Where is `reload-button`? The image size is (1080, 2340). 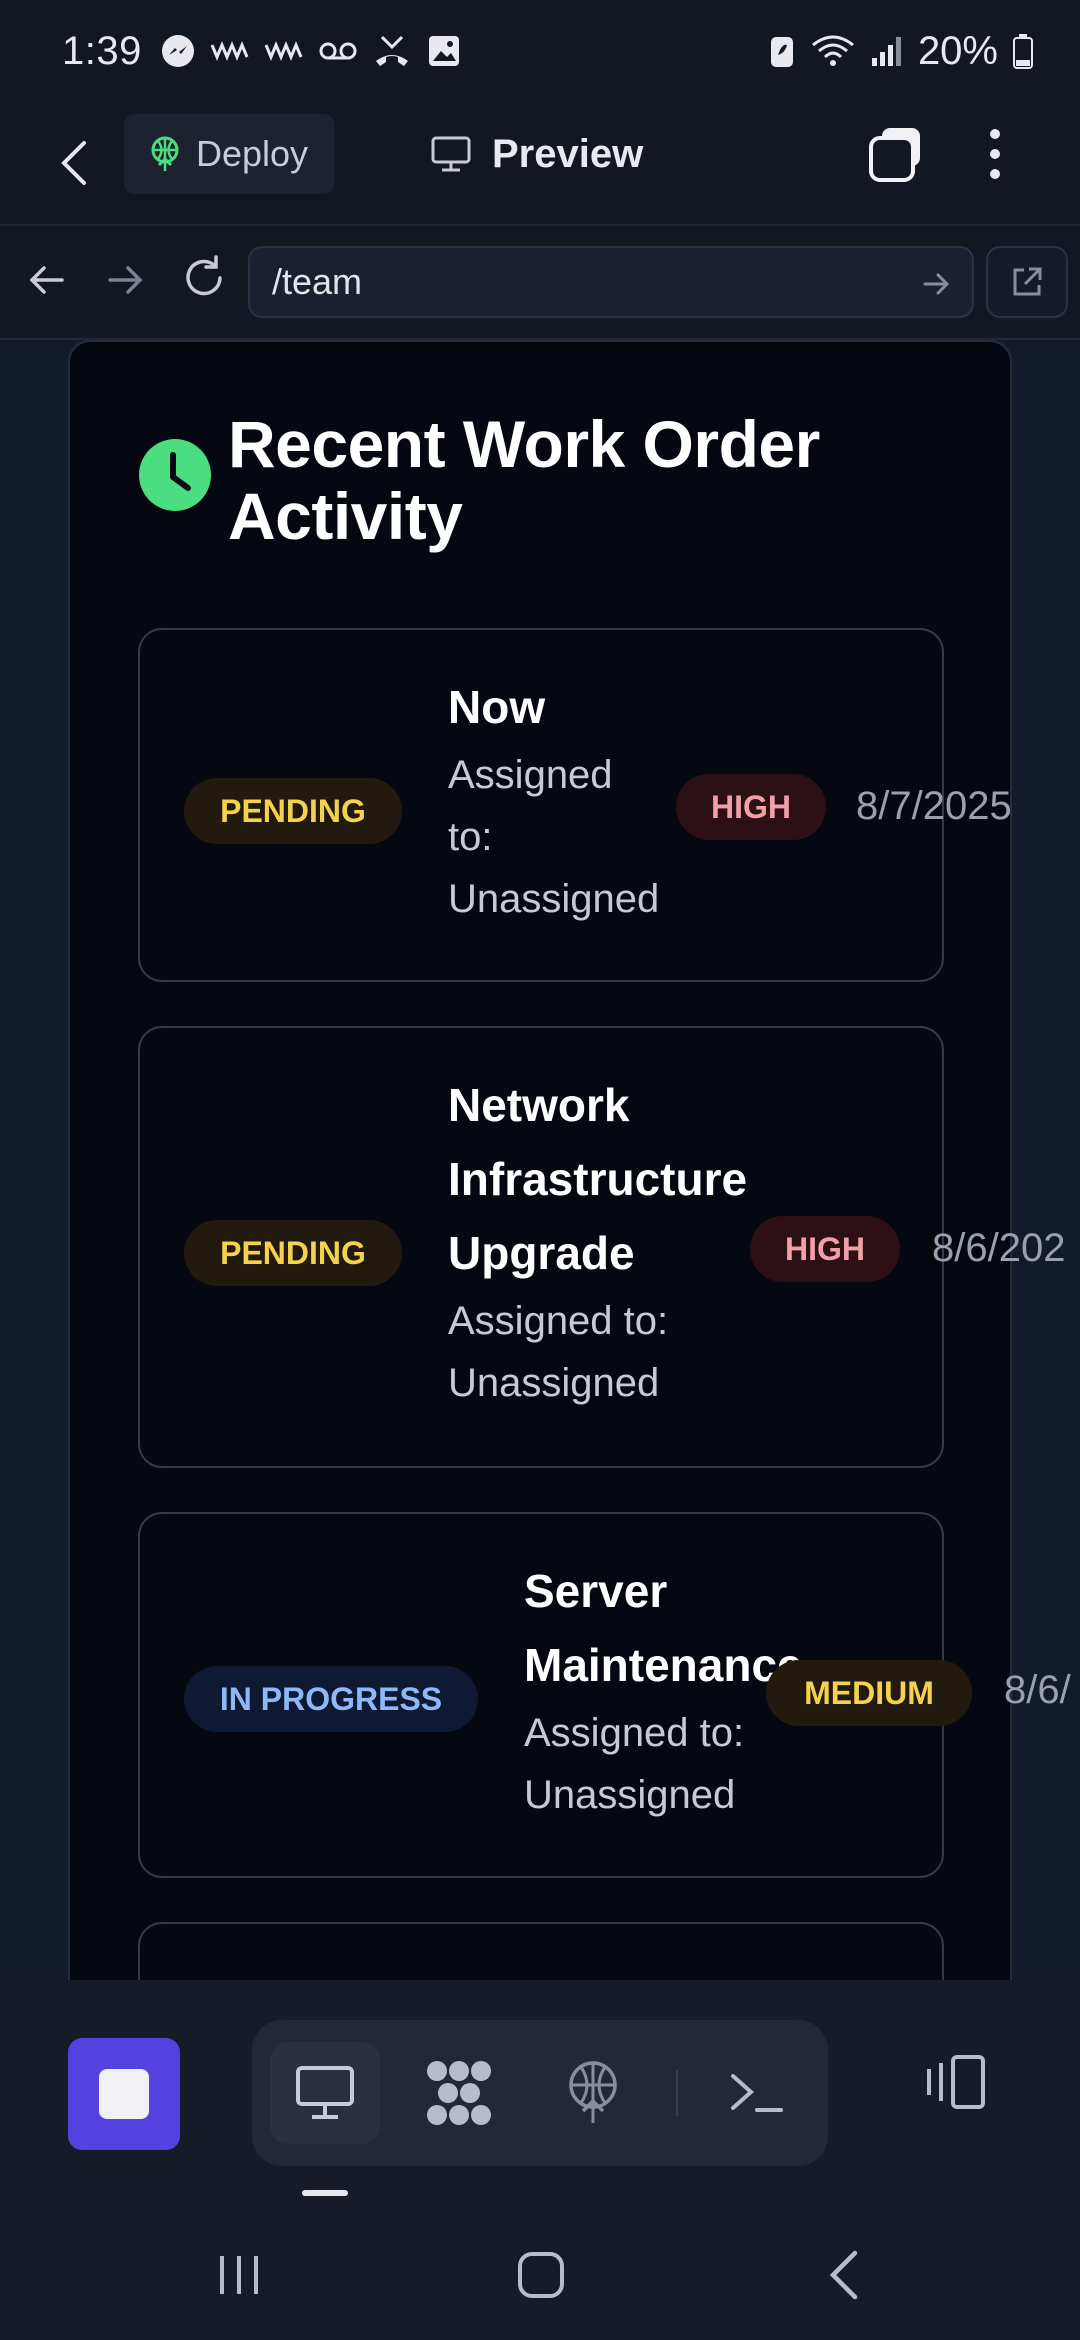
reload-button is located at coordinates (204, 278).